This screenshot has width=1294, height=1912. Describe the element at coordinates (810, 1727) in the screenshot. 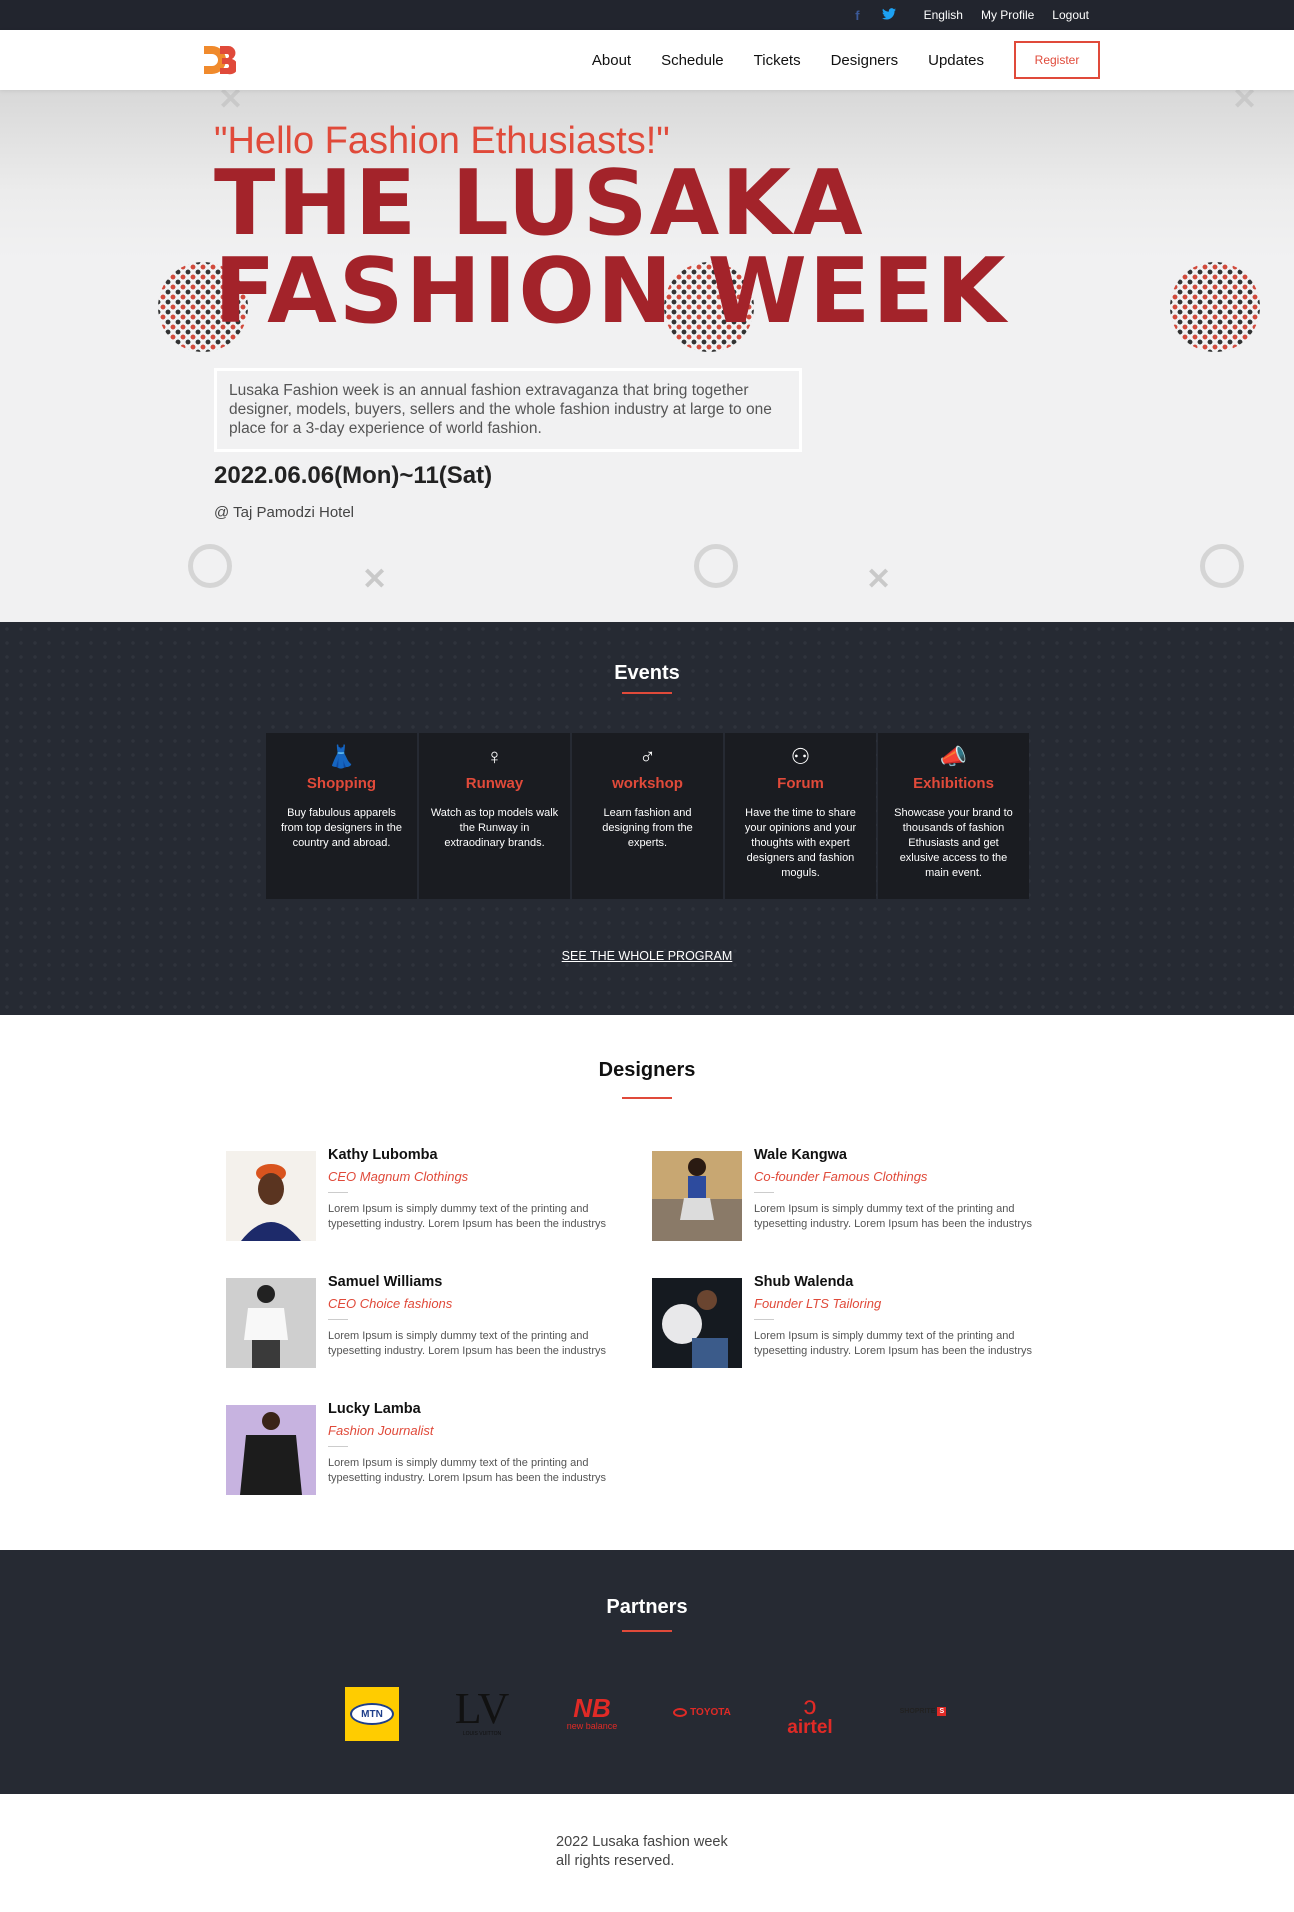

I see `airtel-wordmark: airtel` at that location.